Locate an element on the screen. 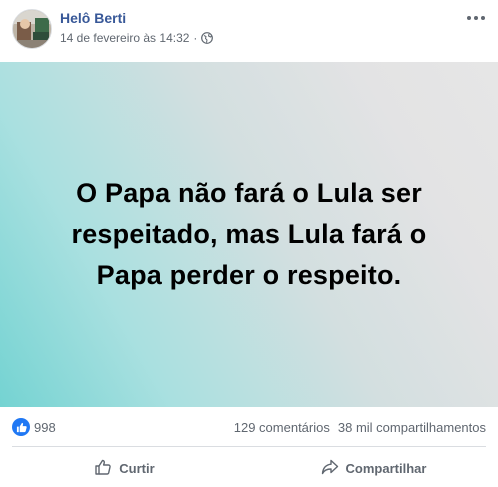  avatar-image is located at coordinates (32, 29).